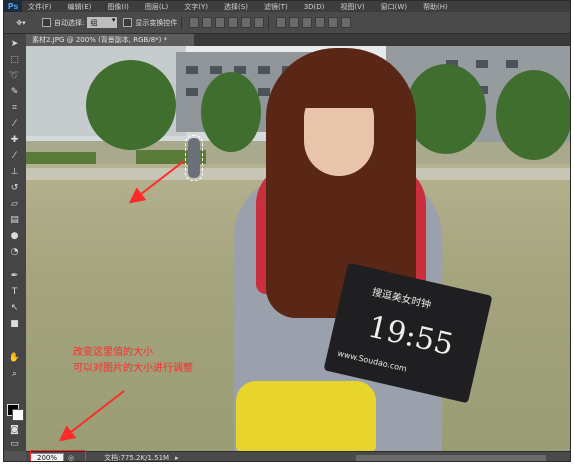  Describe the element at coordinates (451, 458) in the screenshot. I see `horizontal-scrollbar` at that location.